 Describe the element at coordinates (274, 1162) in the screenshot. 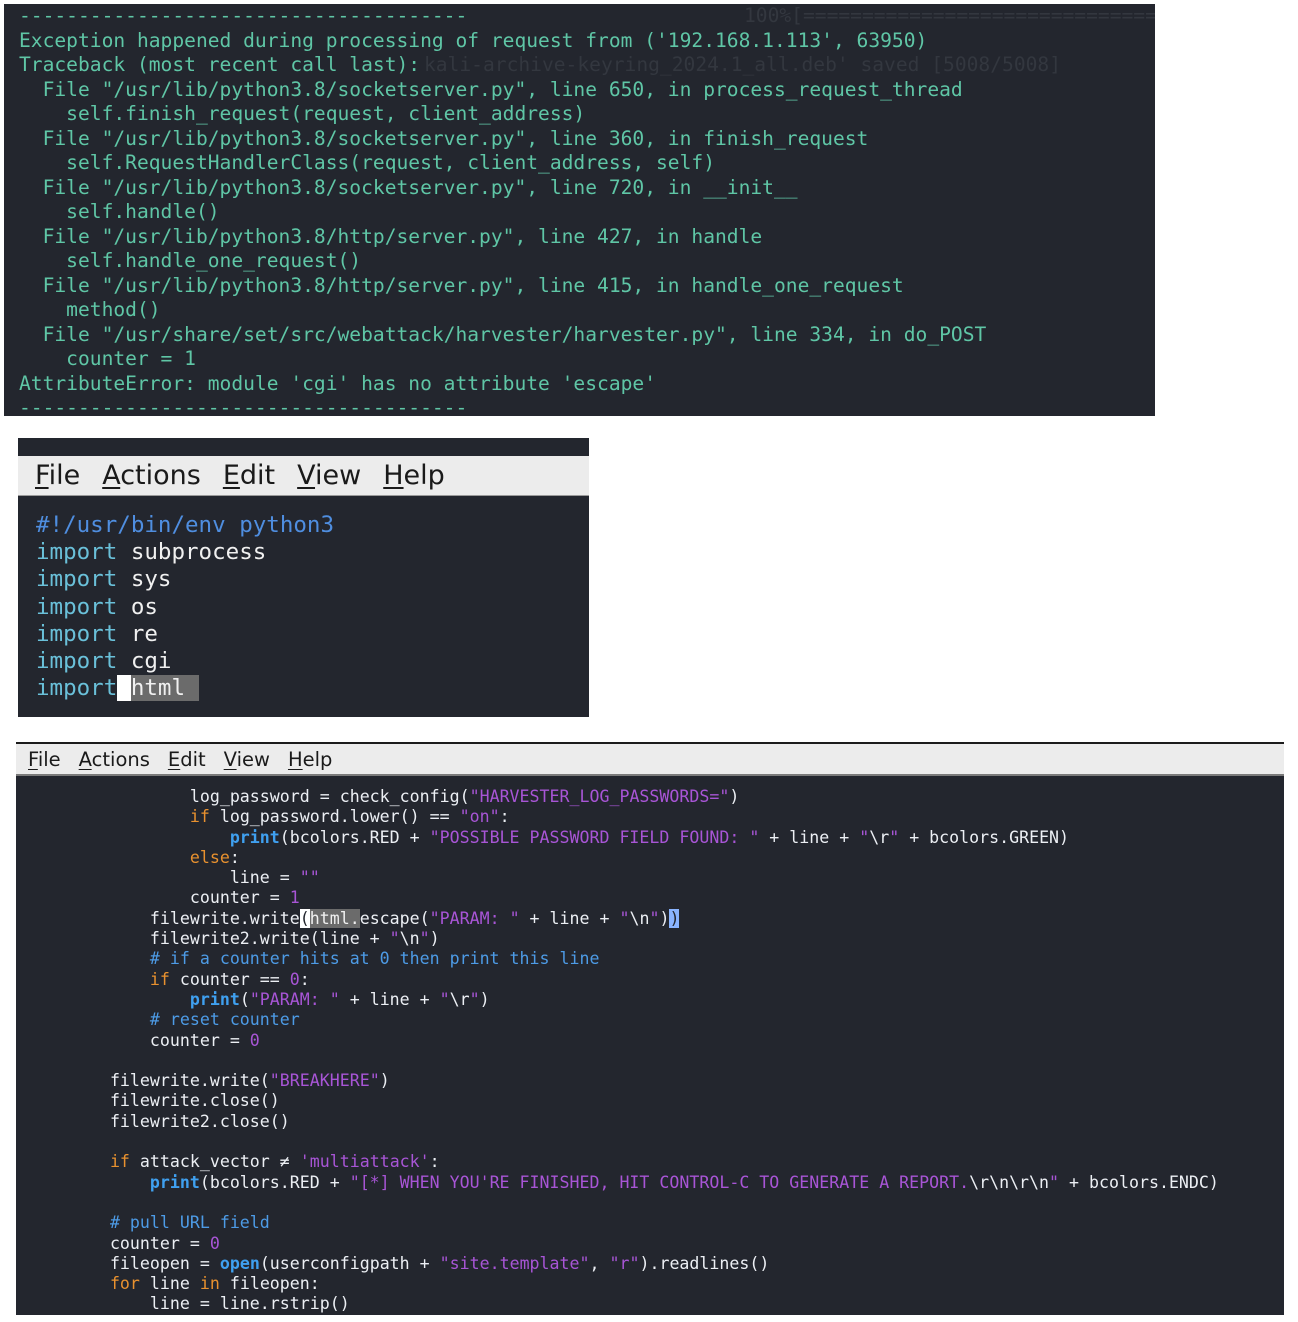

I see `code-line: if attack_vector ≠ 'multiattack':` at that location.